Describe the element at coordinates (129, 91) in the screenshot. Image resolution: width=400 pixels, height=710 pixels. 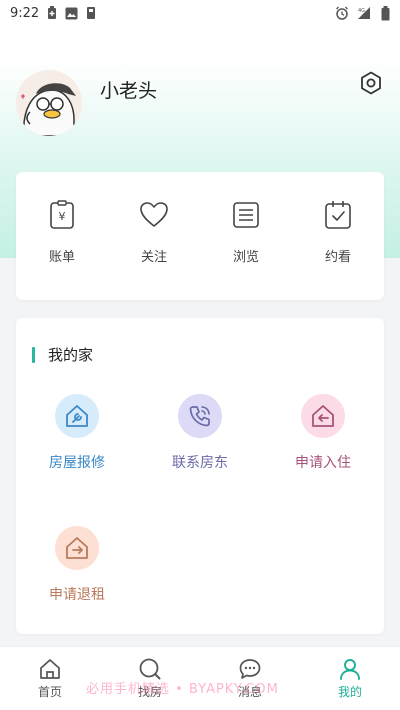
I see `username: 小老头` at that location.